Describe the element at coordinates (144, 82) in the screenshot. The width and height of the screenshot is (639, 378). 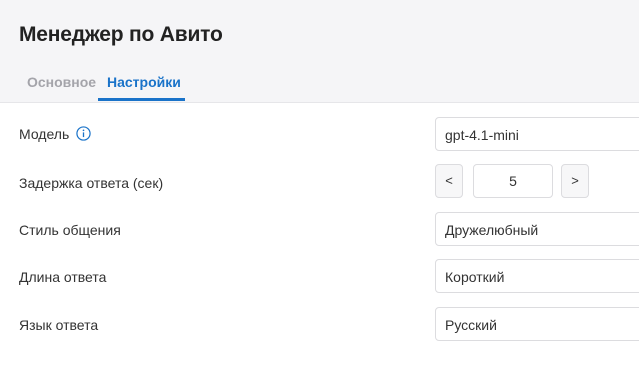
I see `tab-settings: Настройки` at that location.